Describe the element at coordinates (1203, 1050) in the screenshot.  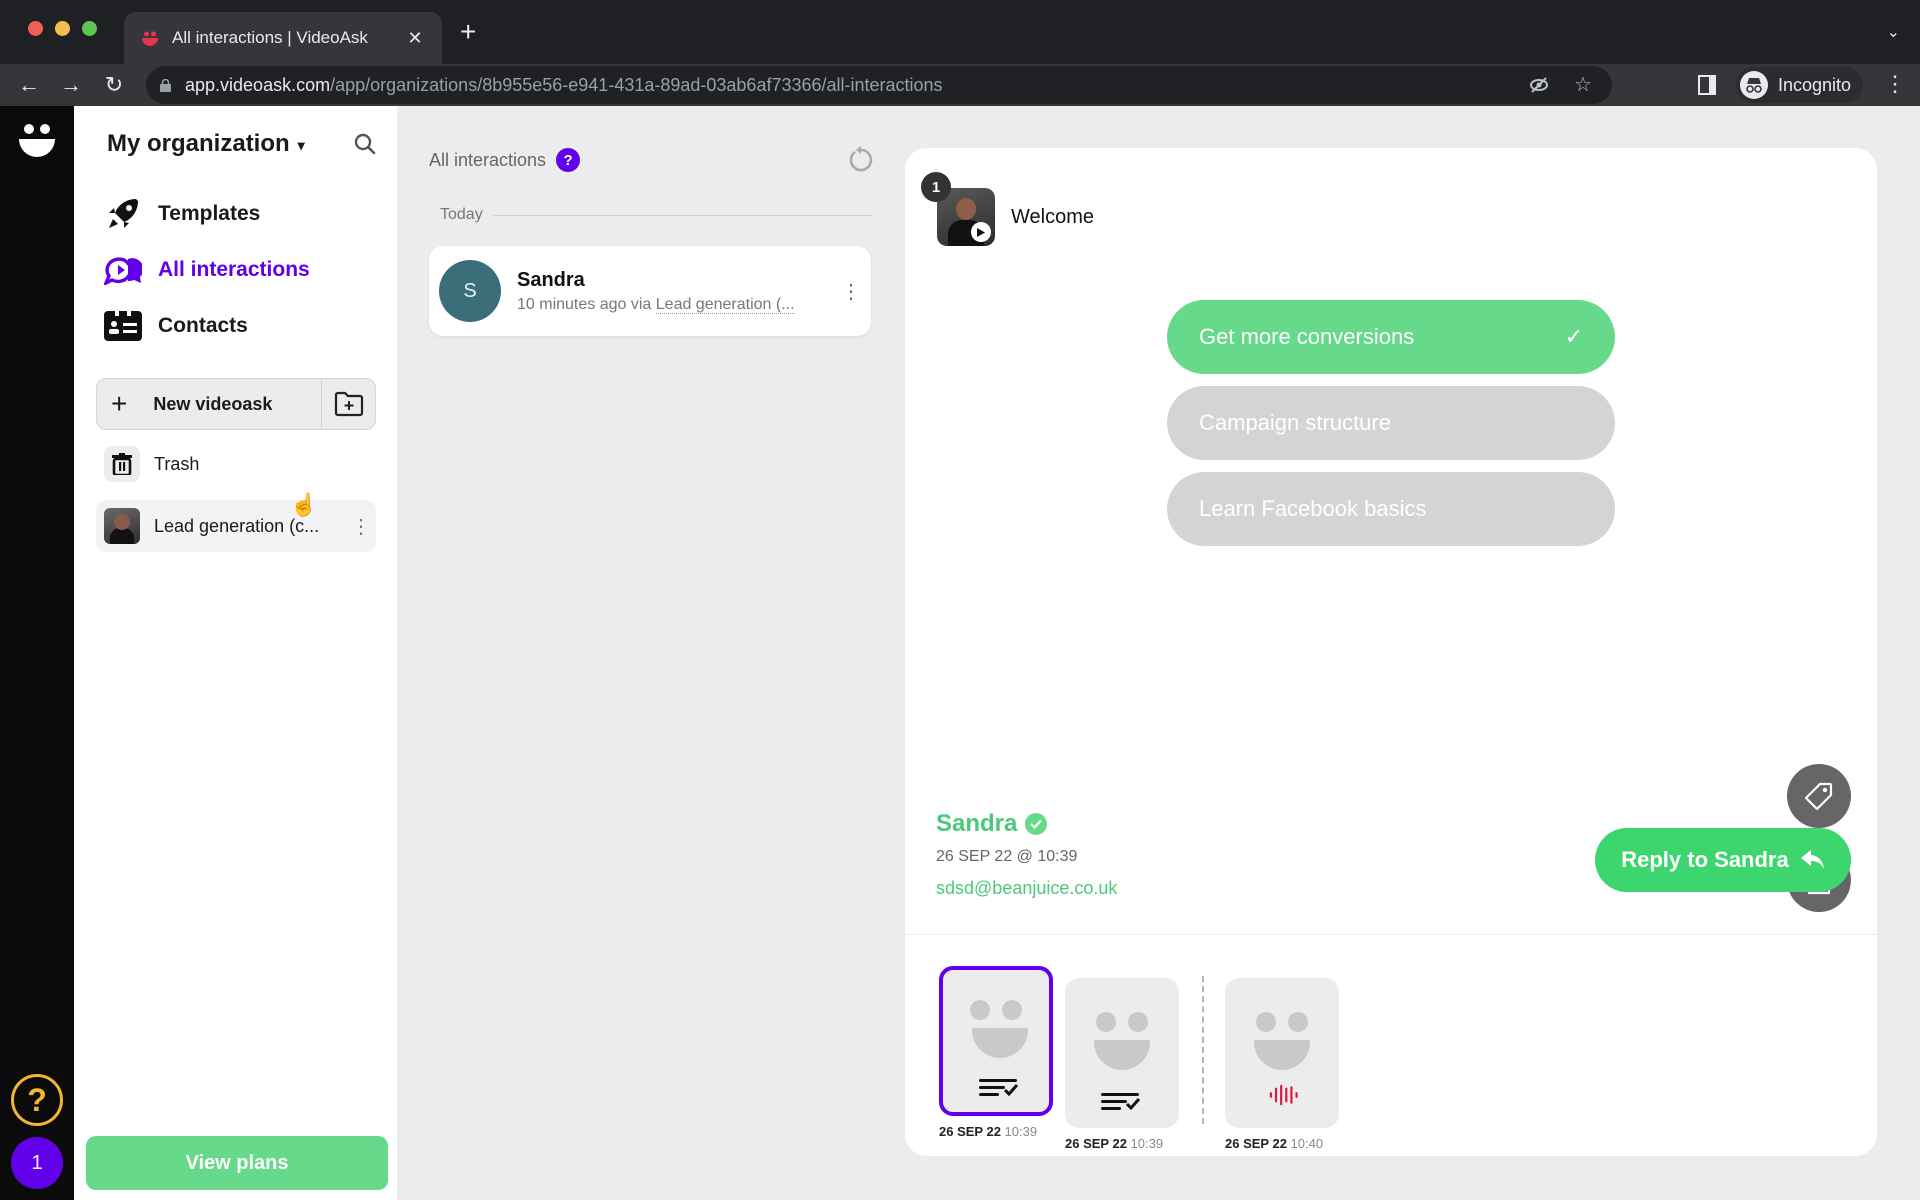
I see `dashed-separator` at that location.